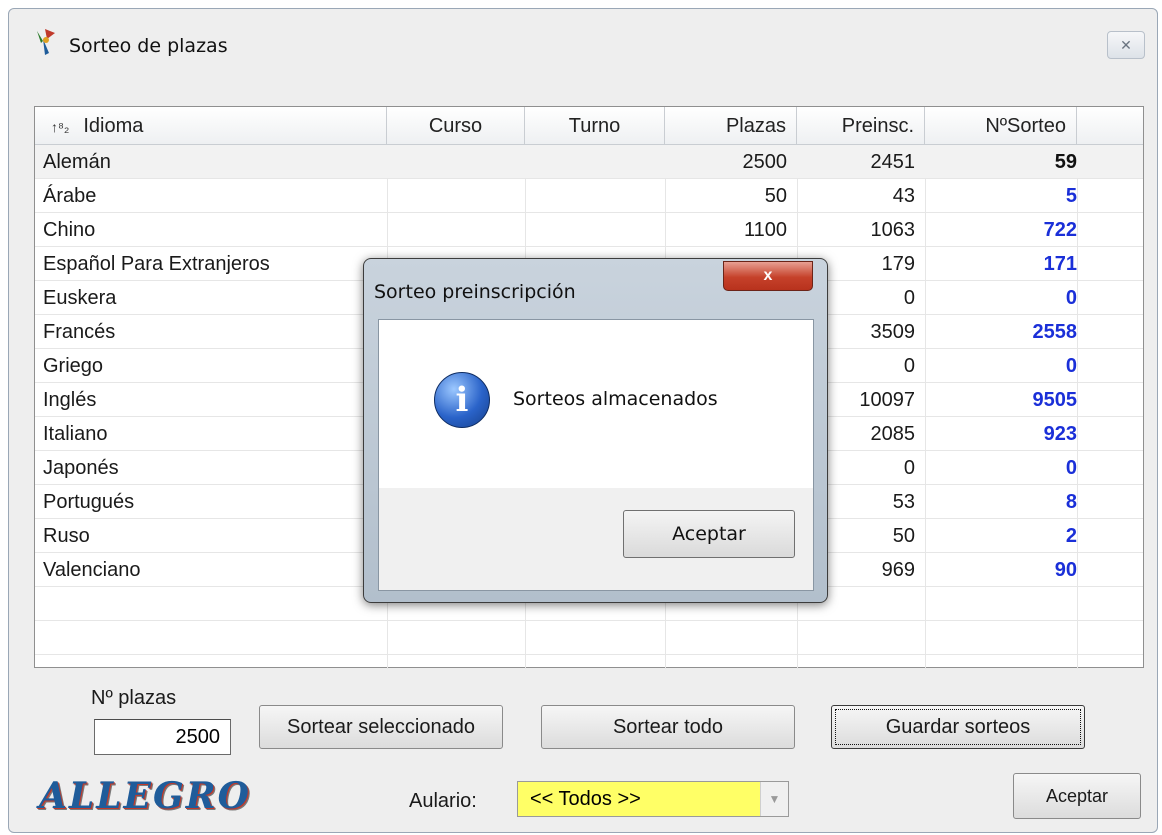 This screenshot has height=835, width=1162. I want to click on window-title: Sorteo de plazas, so click(148, 46).